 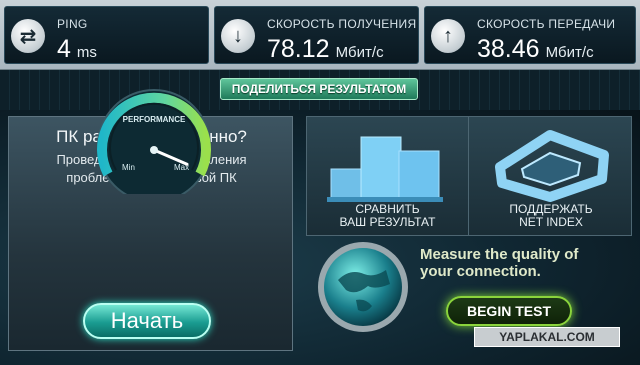 What do you see at coordinates (28, 36) in the screenshot?
I see `ping-arrows-icon: ⇄` at bounding box center [28, 36].